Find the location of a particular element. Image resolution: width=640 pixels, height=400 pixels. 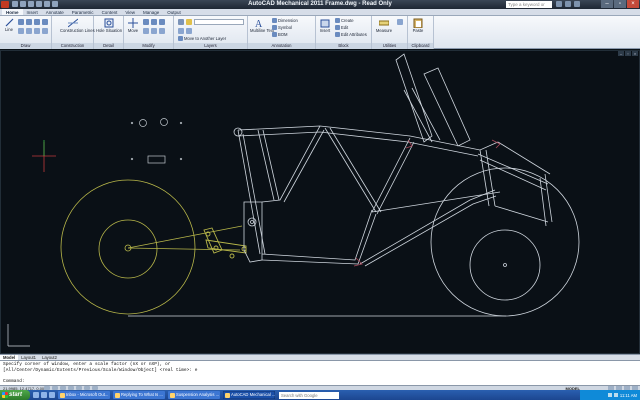

fillet-icon is located at coordinates (154, 31).